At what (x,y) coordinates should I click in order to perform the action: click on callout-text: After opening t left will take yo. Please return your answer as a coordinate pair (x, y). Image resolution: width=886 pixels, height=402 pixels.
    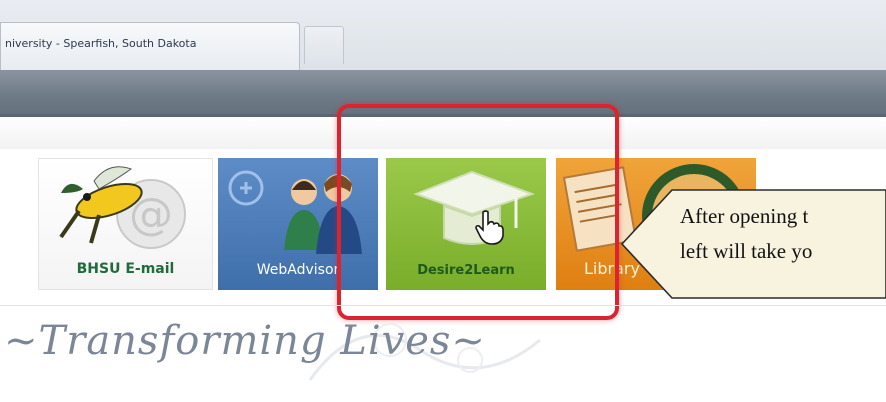
    Looking at the image, I should click on (783, 234).